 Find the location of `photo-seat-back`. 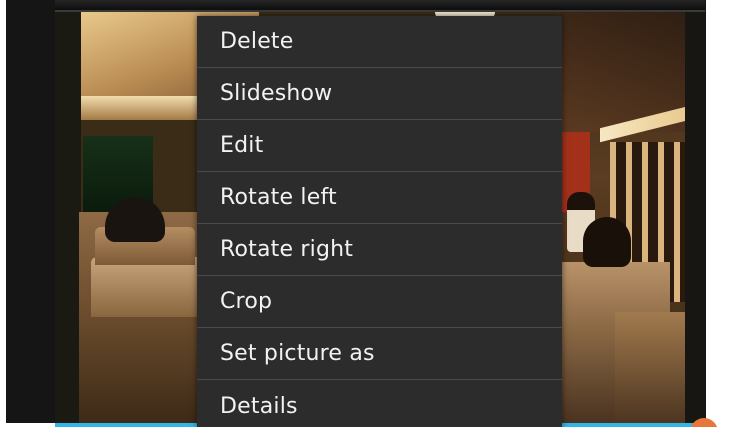

photo-seat-back is located at coordinates (151, 287).